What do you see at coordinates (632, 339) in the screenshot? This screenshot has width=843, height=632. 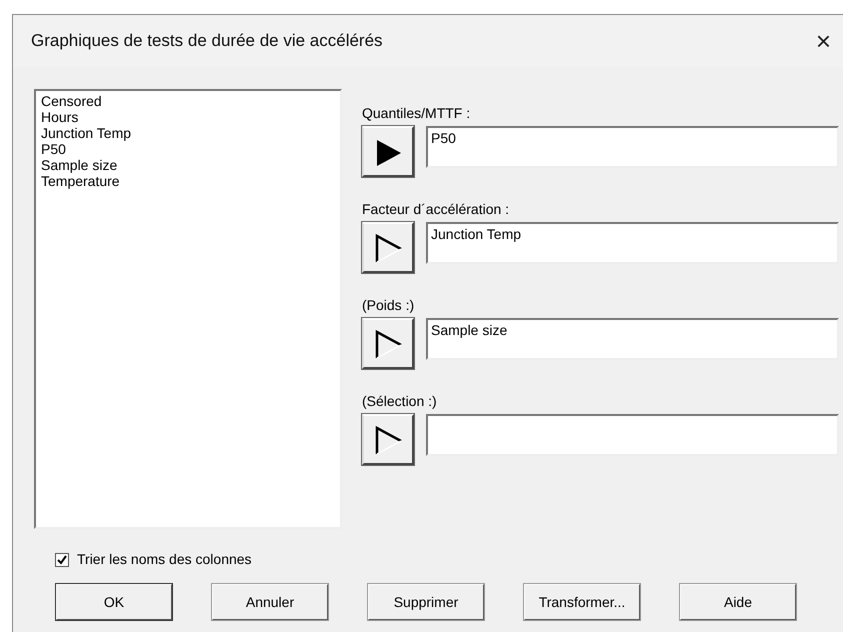 I see `variable-field: Sample size` at bounding box center [632, 339].